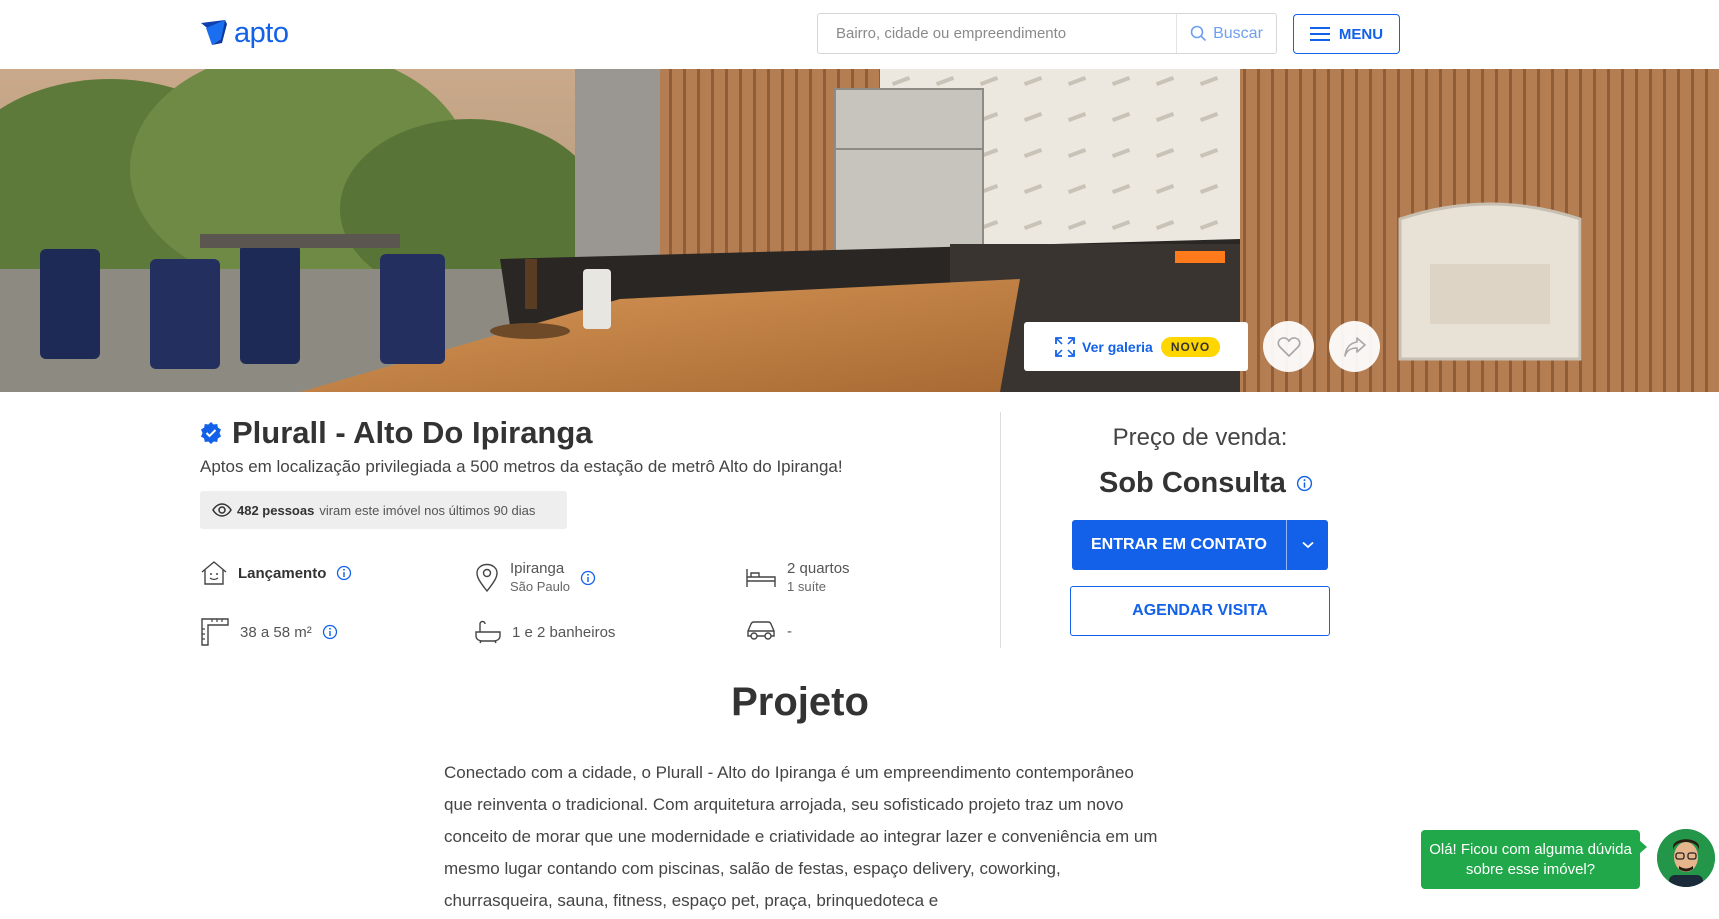 This screenshot has width=1719, height=919. Describe the element at coordinates (276, 510) in the screenshot. I see `views-count: 482 pessoas` at that location.